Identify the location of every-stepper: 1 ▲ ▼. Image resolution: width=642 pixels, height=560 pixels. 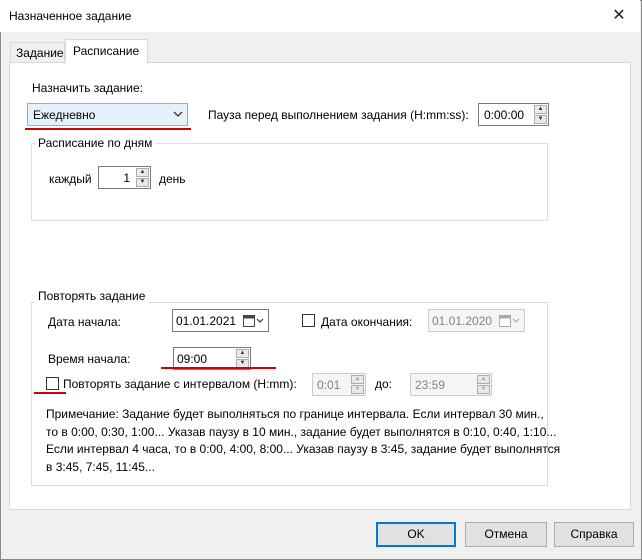
(124, 177).